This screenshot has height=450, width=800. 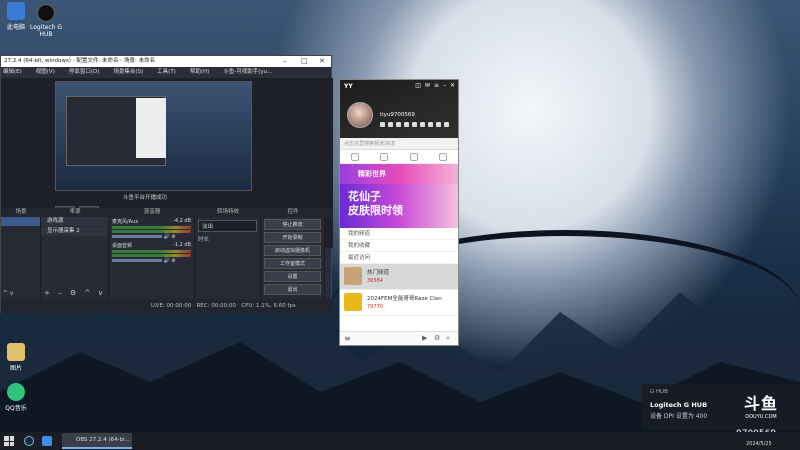 I want to click on channel-title: 2024FEM全能哥哥Raze Clan, so click(x=404, y=299).